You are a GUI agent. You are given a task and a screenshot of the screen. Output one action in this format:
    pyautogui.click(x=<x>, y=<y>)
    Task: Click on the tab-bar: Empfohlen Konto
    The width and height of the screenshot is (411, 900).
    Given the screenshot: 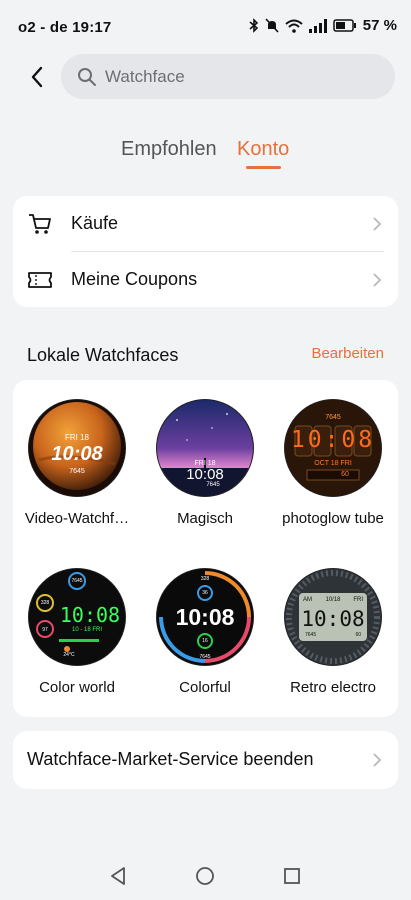 What is the action you would take?
    pyautogui.click(x=205, y=158)
    